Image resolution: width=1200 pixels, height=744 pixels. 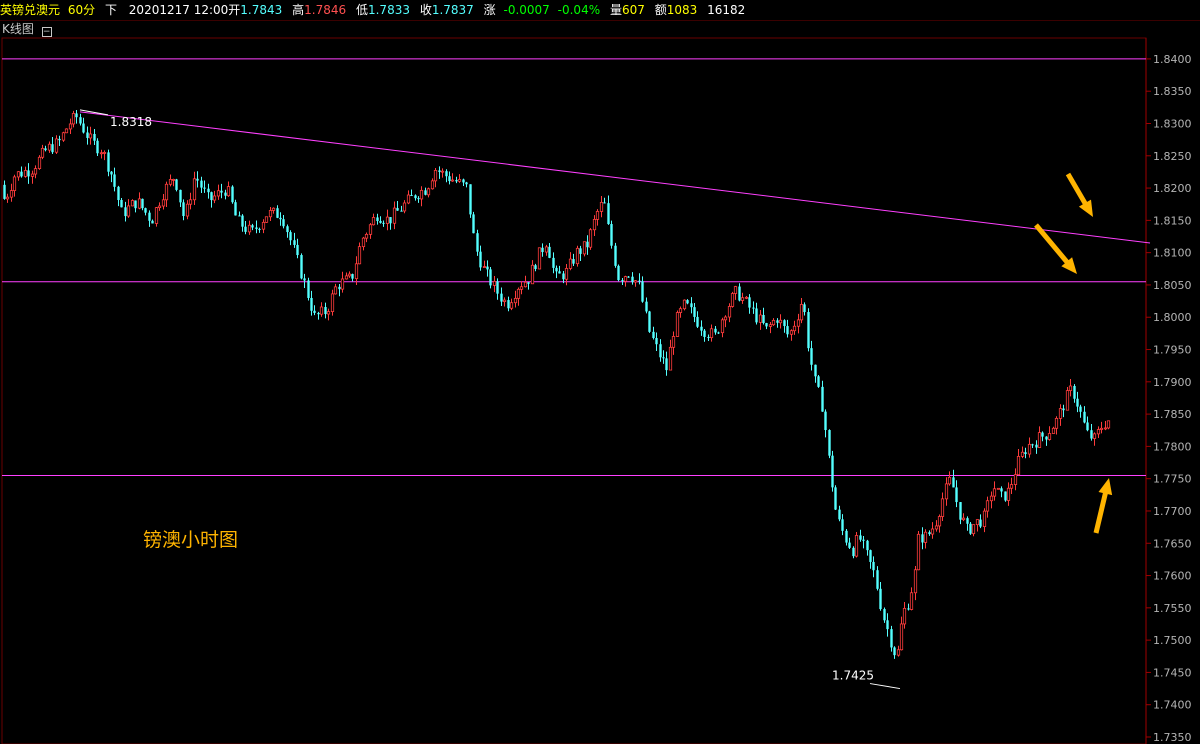 What do you see at coordinates (1172, 350) in the screenshot?
I see `y-tick-label: 1.7950` at bounding box center [1172, 350].